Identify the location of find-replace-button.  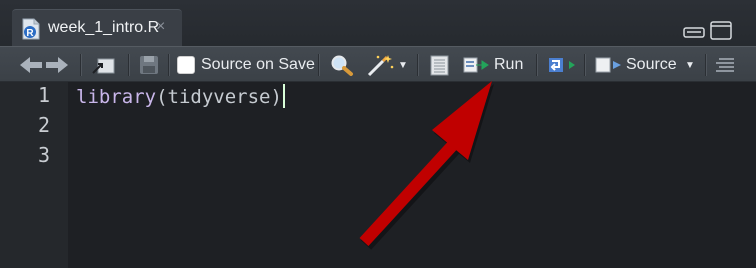
(342, 65).